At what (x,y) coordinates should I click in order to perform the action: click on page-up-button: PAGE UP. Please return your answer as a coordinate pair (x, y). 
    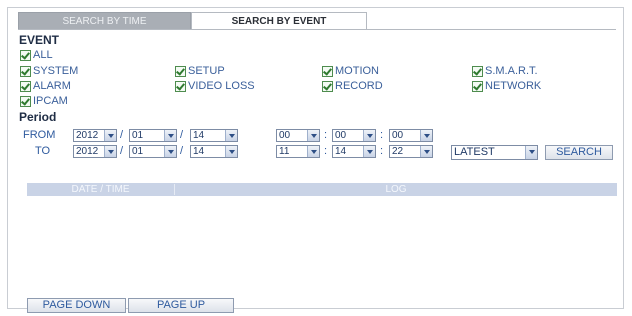
    Looking at the image, I should click on (181, 305).